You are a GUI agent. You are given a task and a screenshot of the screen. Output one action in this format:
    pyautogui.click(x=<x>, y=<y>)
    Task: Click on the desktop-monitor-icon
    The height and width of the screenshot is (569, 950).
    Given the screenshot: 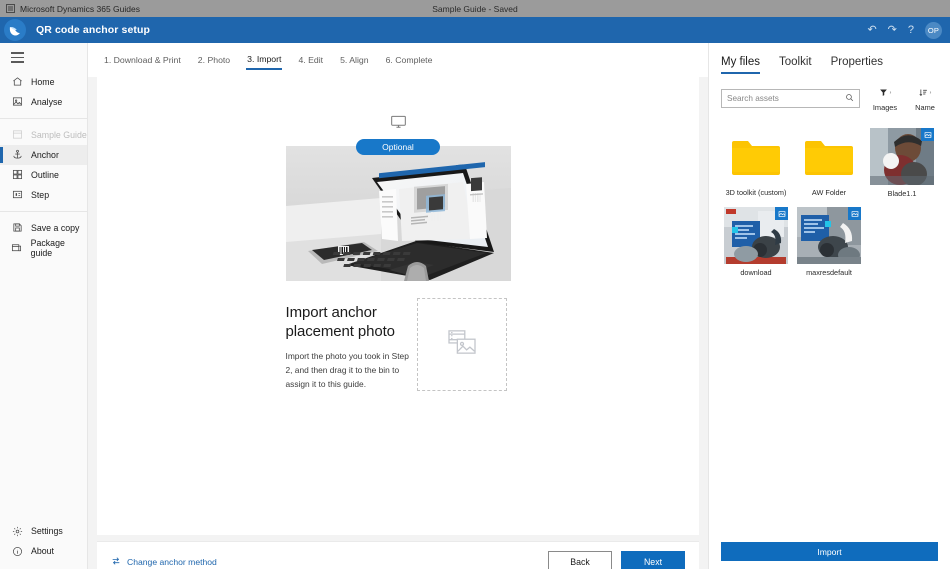 What is the action you would take?
    pyautogui.click(x=398, y=125)
    